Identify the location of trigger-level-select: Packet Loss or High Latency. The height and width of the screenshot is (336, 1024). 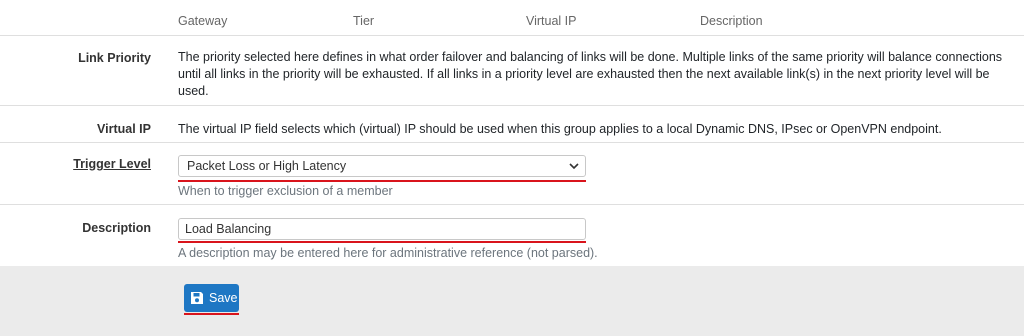
(382, 166).